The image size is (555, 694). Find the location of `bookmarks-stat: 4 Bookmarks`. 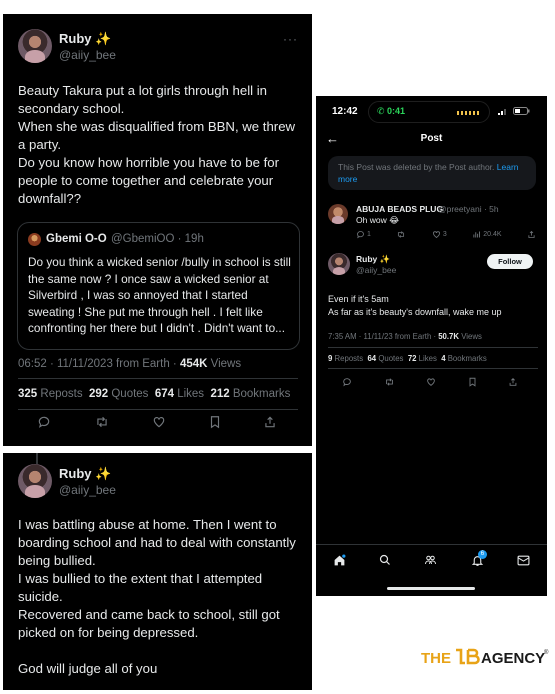

bookmarks-stat: 4 Bookmarks is located at coordinates (464, 358).